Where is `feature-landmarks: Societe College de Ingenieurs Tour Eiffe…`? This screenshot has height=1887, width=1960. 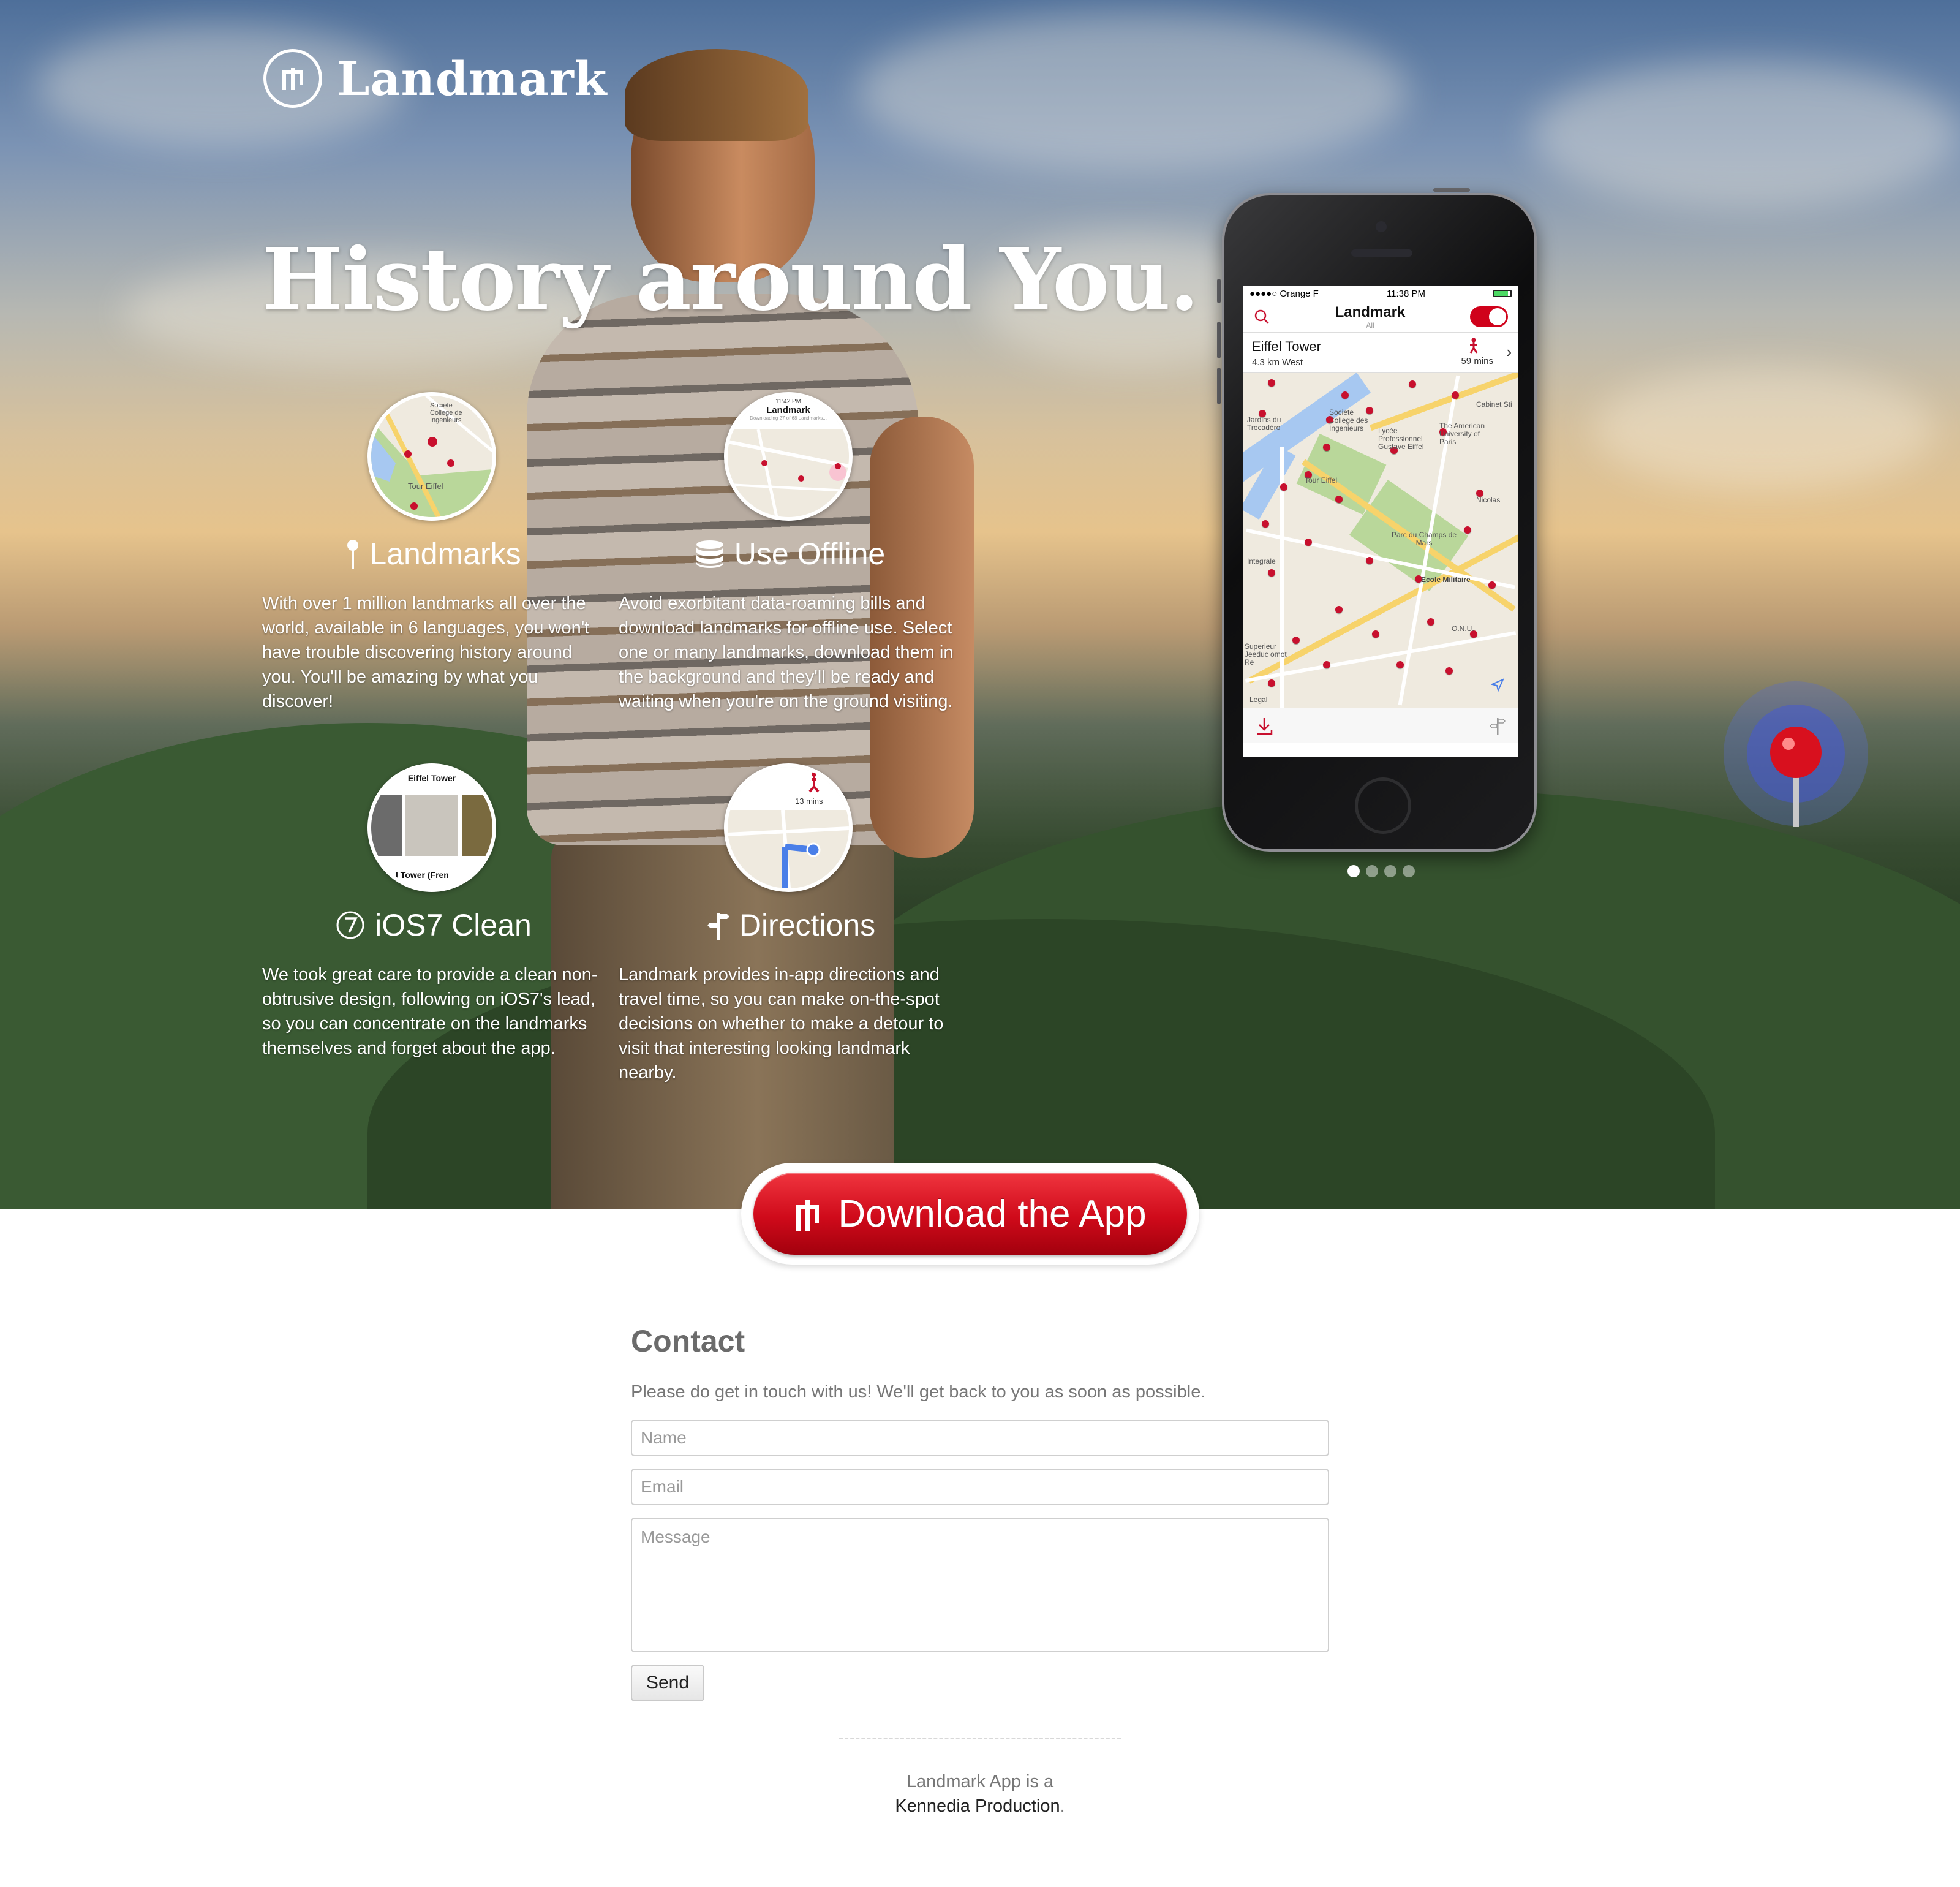
feature-landmarks: Societe College de Ingenieurs Tour Eiffe… is located at coordinates (434, 557).